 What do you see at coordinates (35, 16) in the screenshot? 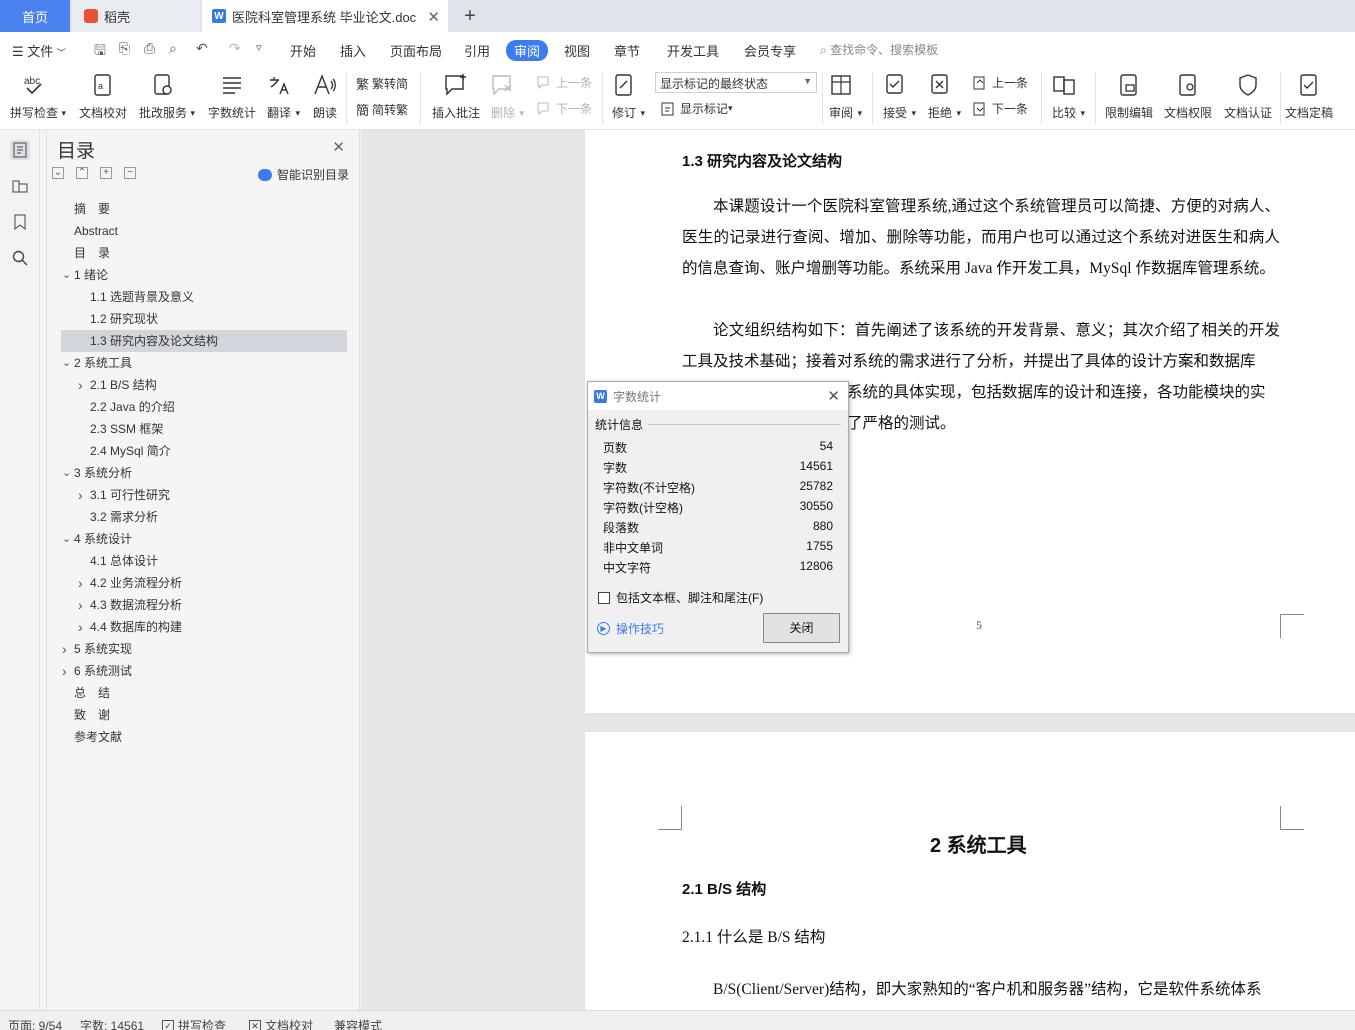
I see `tab-home: 首页` at bounding box center [35, 16].